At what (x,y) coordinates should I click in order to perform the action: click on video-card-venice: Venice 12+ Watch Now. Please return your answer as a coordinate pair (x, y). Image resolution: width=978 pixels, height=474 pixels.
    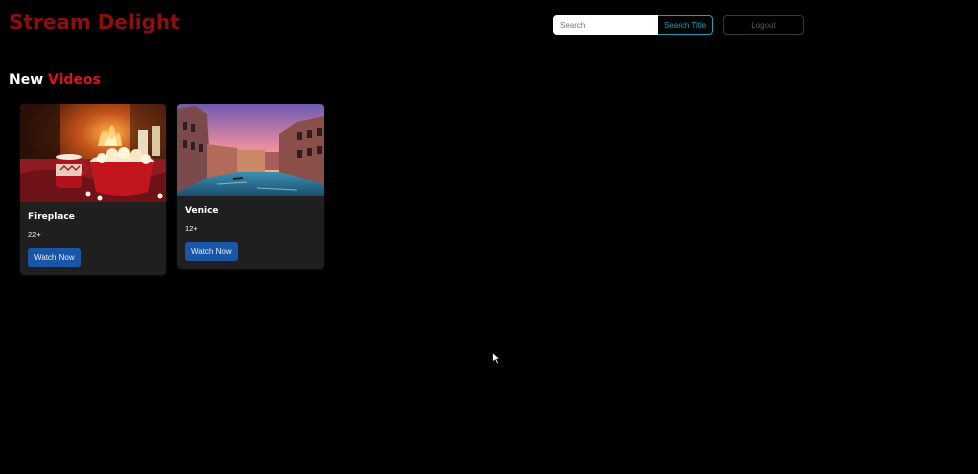
    Looking at the image, I should click on (250, 186).